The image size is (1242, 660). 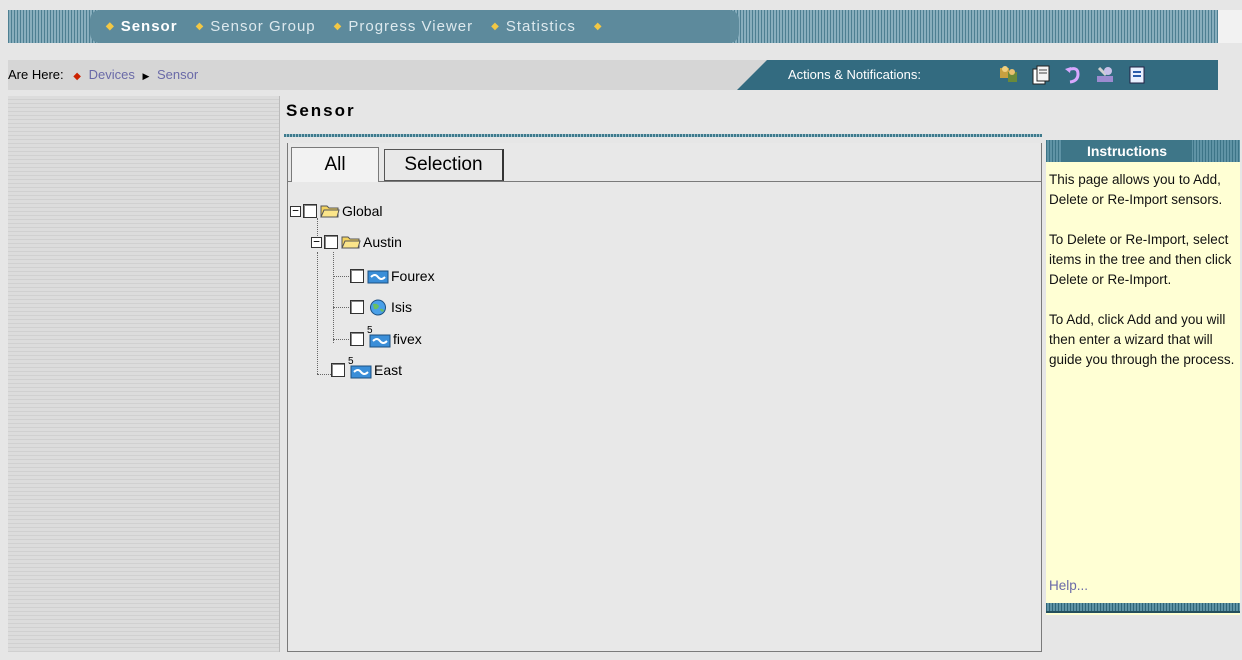 What do you see at coordinates (146, 76) in the screenshot?
I see `breadcrumb-arrow-icon: ▶` at bounding box center [146, 76].